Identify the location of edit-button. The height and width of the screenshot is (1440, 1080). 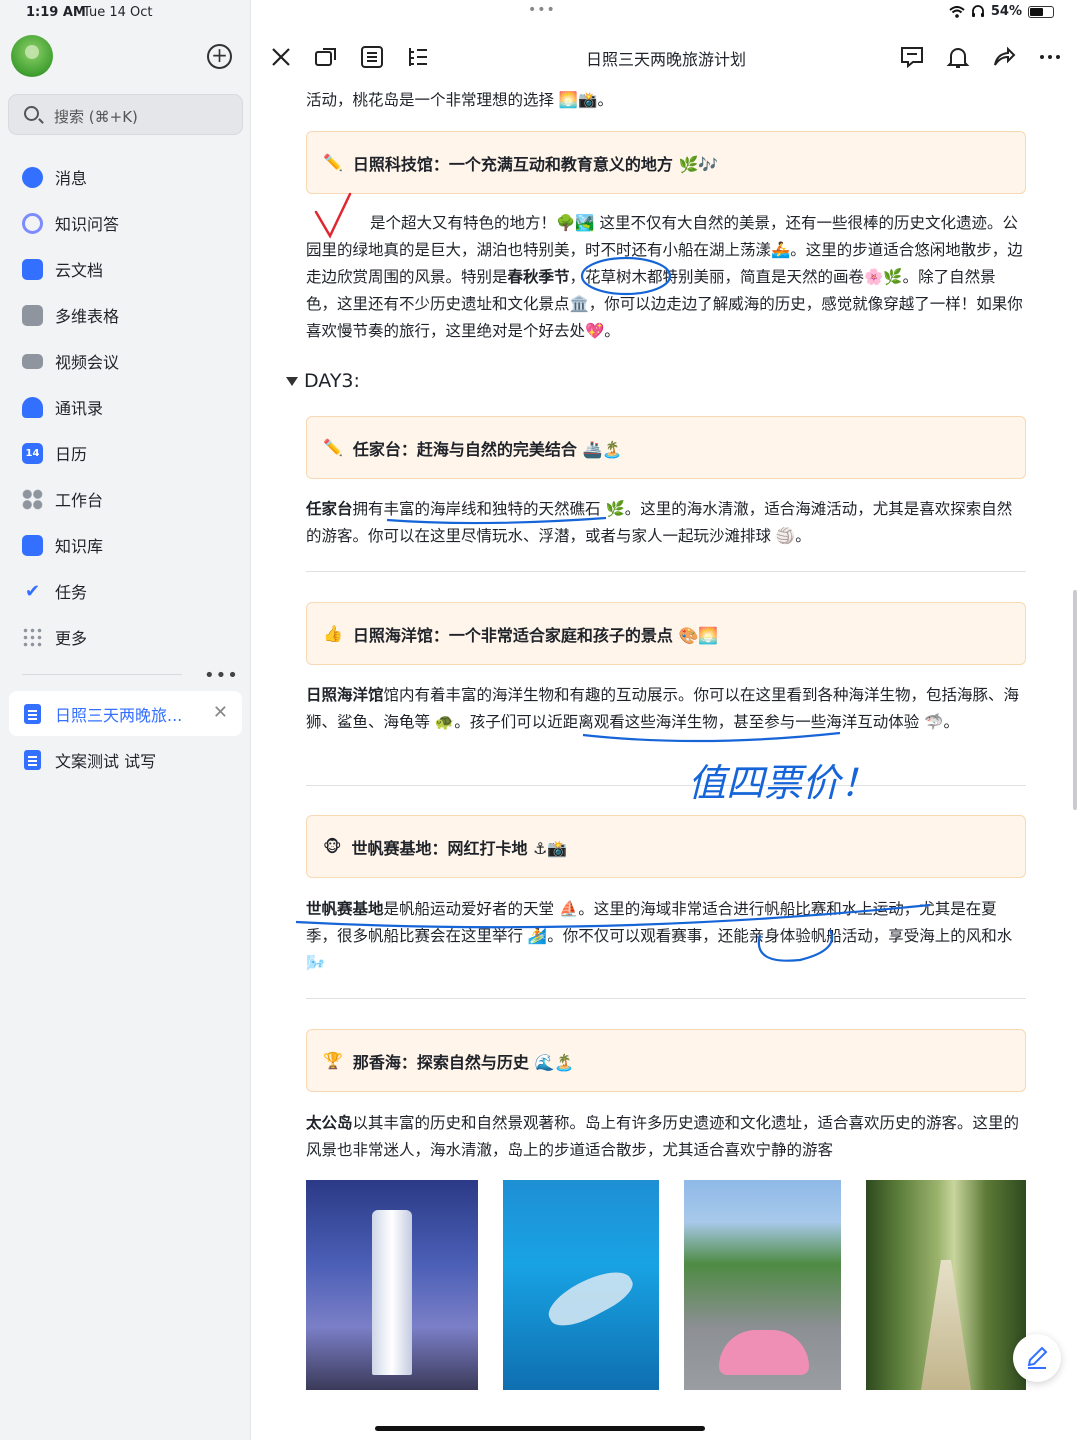
(1037, 1358).